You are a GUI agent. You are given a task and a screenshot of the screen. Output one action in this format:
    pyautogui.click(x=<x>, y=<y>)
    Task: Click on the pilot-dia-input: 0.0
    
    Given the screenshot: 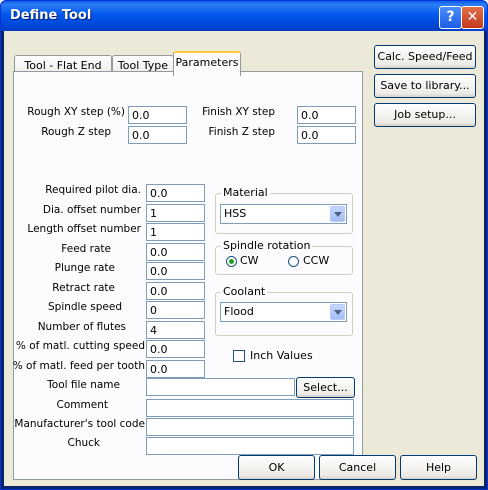 What is the action you would take?
    pyautogui.click(x=175, y=193)
    